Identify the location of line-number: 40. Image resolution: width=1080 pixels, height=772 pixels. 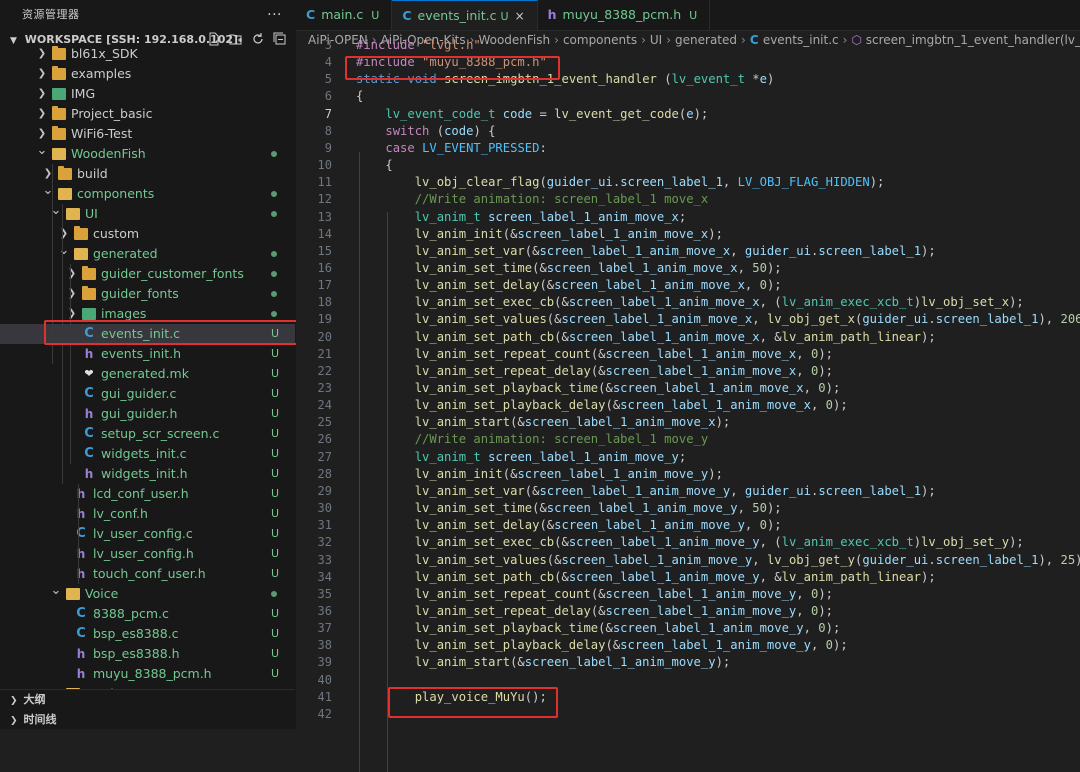
(324, 679).